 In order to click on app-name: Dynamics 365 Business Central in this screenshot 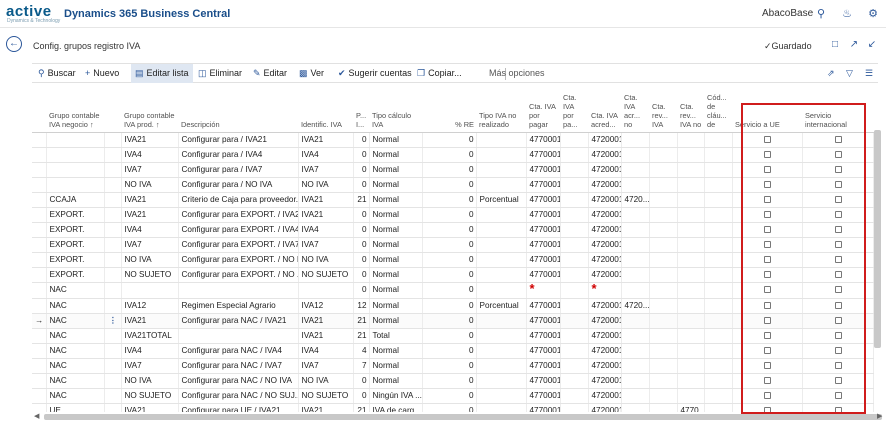, I will do `click(147, 14)`.